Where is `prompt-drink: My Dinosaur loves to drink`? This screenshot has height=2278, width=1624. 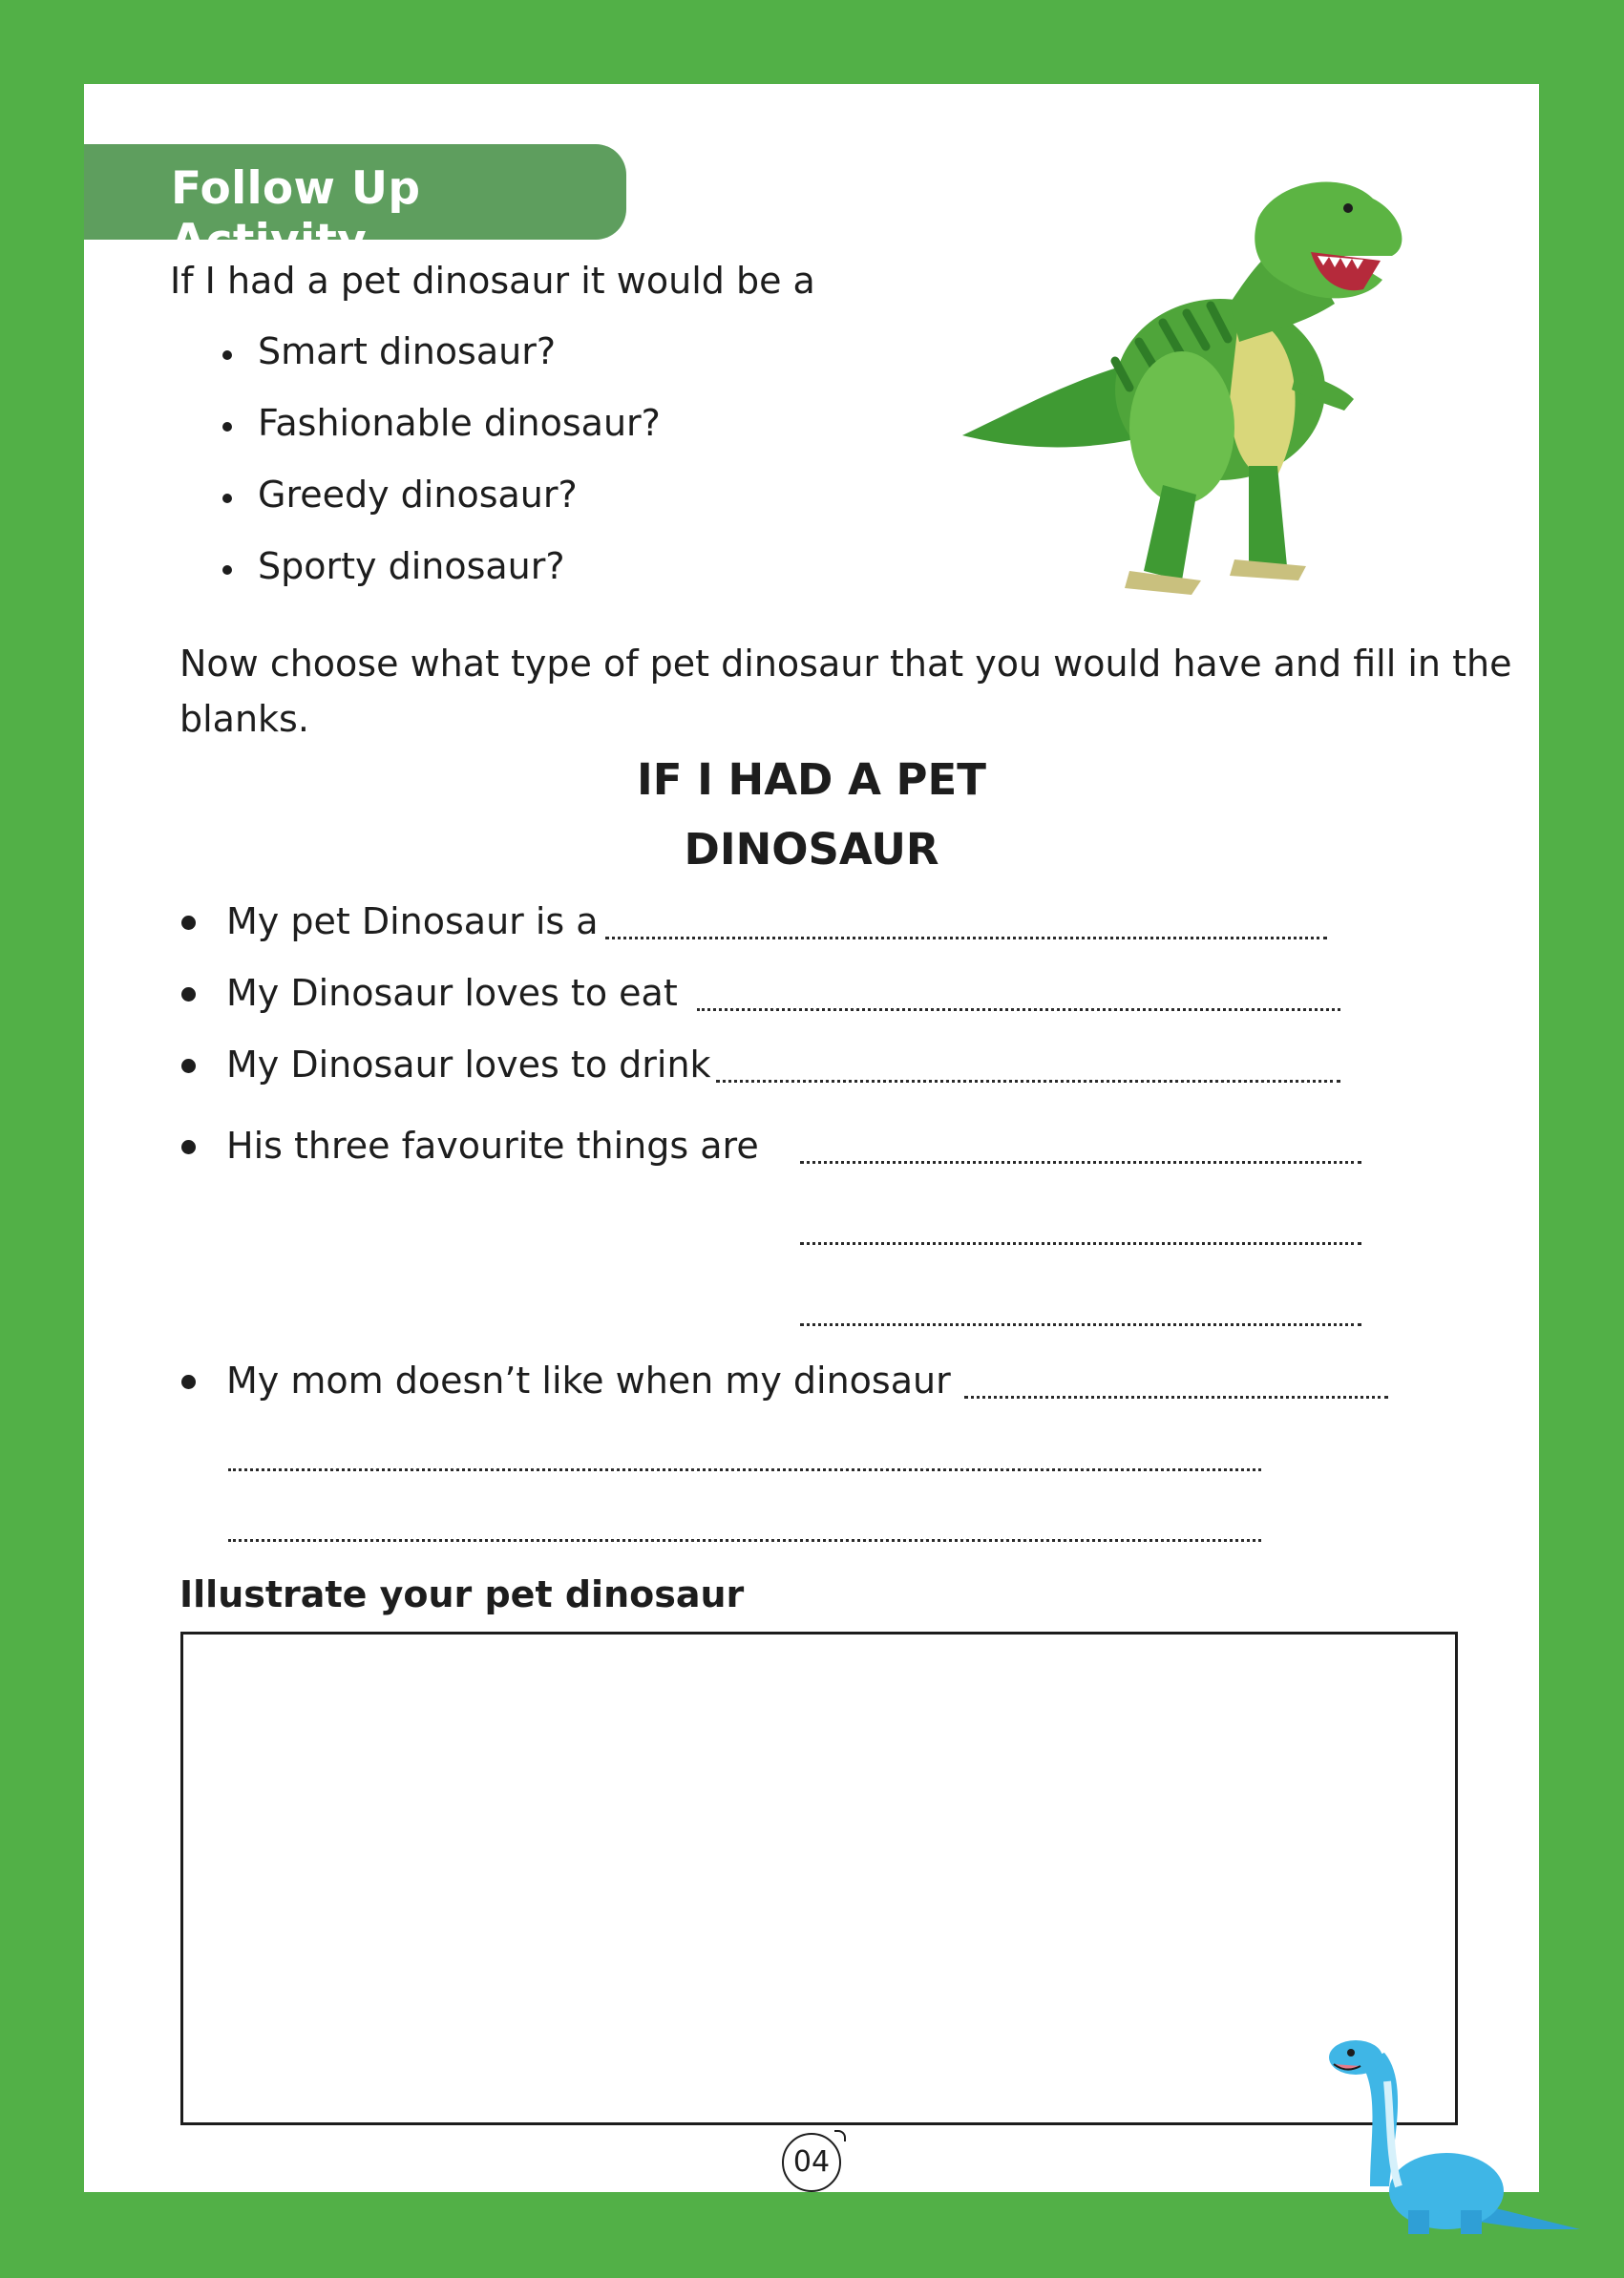 prompt-drink: My Dinosaur loves to drink is located at coordinates (468, 1065).